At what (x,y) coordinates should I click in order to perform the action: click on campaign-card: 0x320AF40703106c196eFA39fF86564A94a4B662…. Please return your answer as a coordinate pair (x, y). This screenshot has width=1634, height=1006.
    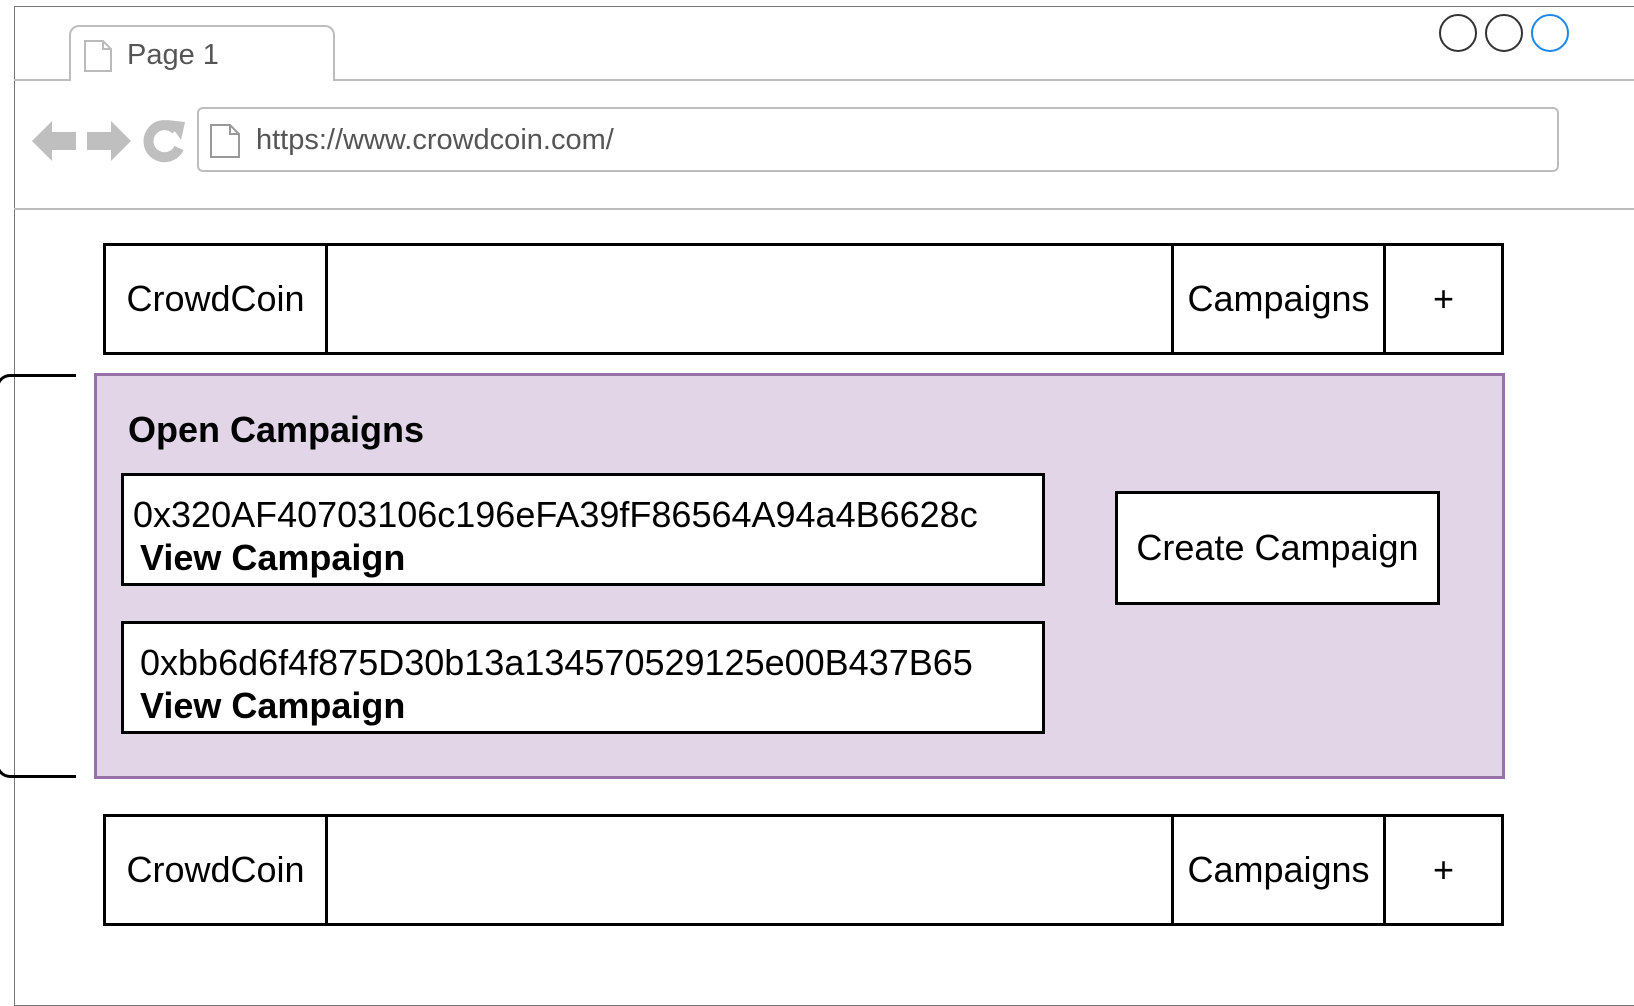
    Looking at the image, I should click on (583, 529).